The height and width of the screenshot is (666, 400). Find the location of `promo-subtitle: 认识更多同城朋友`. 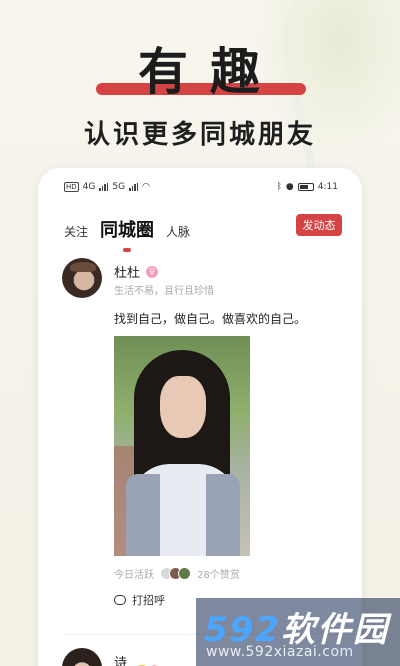

promo-subtitle: 认识更多同城朋友 is located at coordinates (199, 135).